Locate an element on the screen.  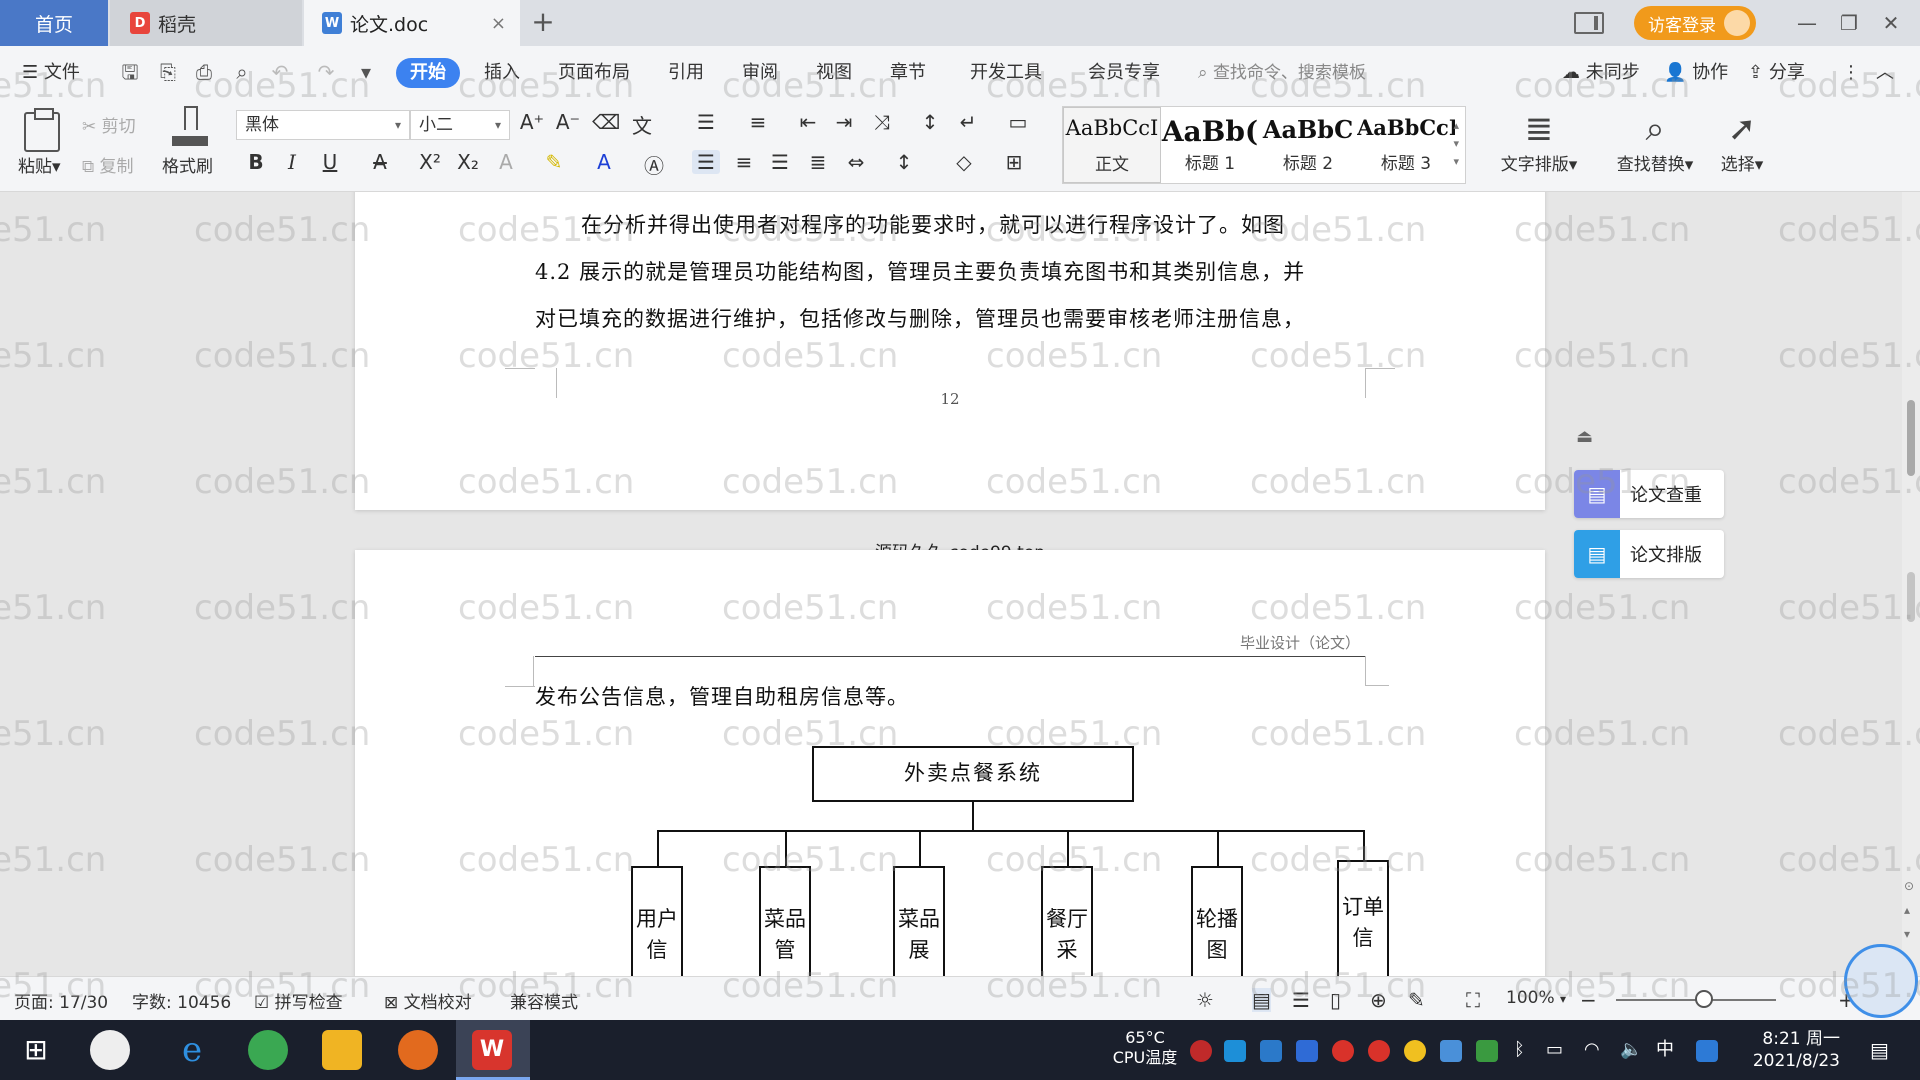
menu-member: 会员专享 is located at coordinates (1124, 73).